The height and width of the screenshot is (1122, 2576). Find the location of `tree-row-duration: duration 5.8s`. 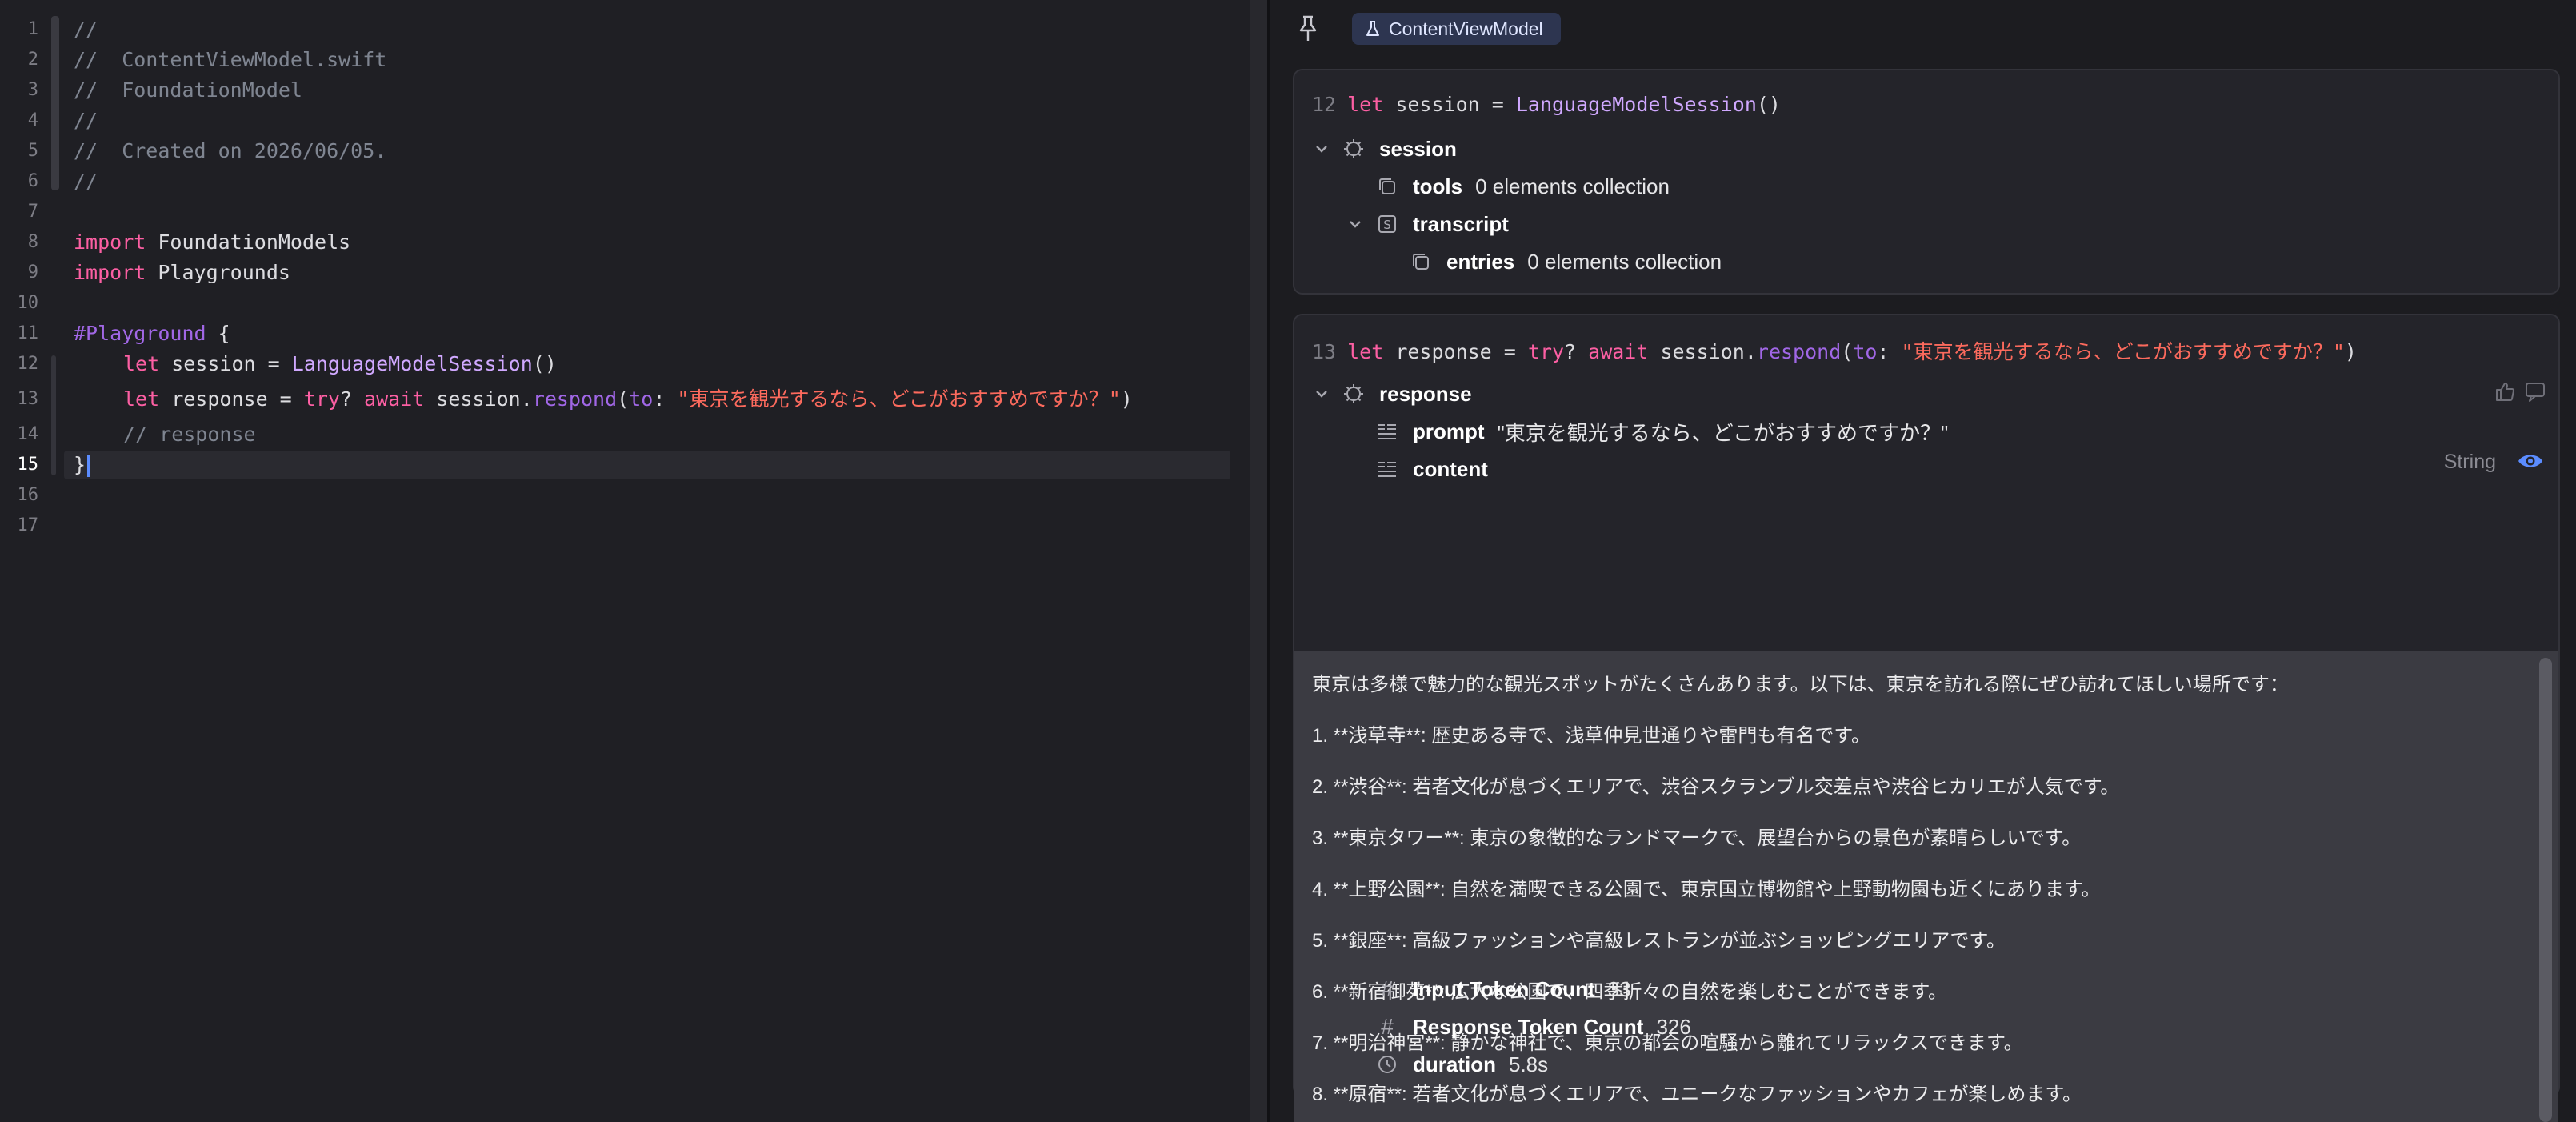

tree-row-duration: duration 5.8s is located at coordinates (1462, 1064).